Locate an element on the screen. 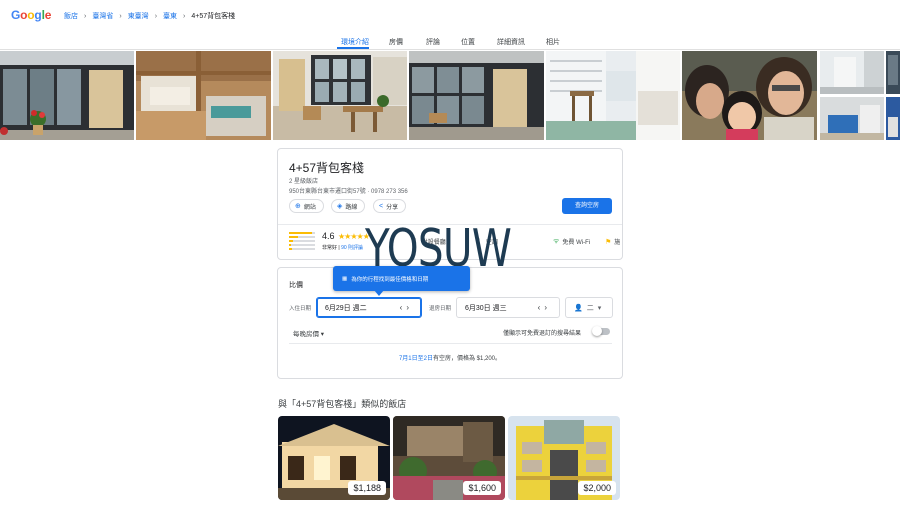 The height and width of the screenshot is (506, 900). check-availability-button: 查詢空房 is located at coordinates (587, 206).